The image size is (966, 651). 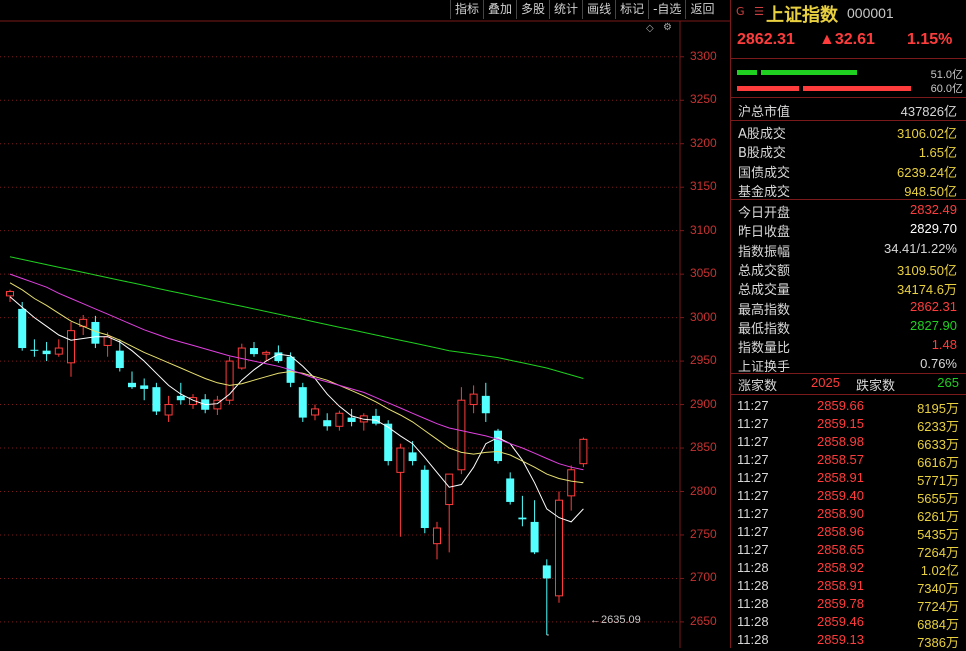 I want to click on tick-volume: 7264万, so click(x=938, y=552).